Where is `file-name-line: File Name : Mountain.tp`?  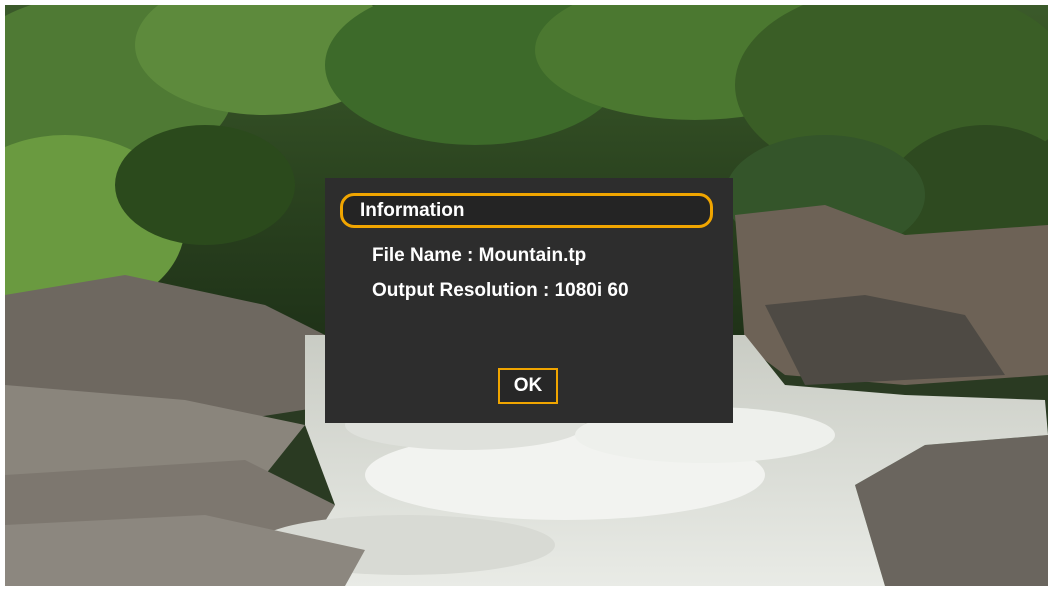
file-name-line: File Name : Mountain.tp is located at coordinates (479, 255).